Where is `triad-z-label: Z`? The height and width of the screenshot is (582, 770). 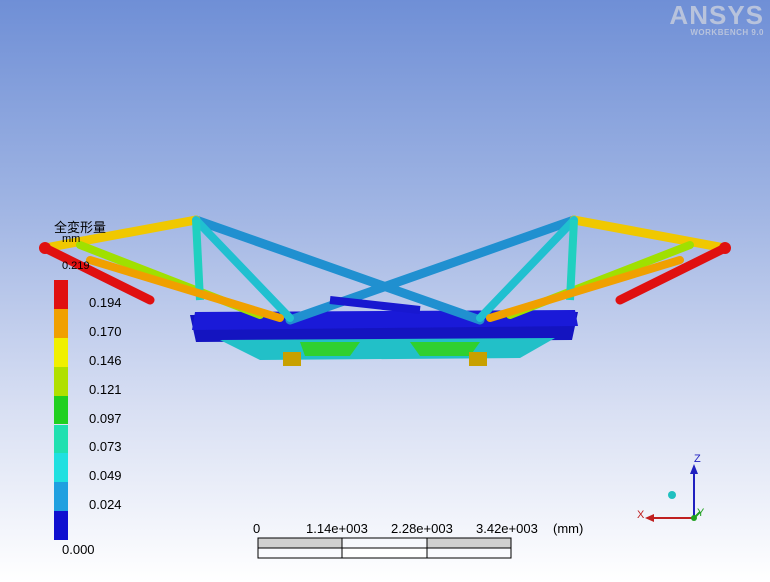 triad-z-label: Z is located at coordinates (697, 459).